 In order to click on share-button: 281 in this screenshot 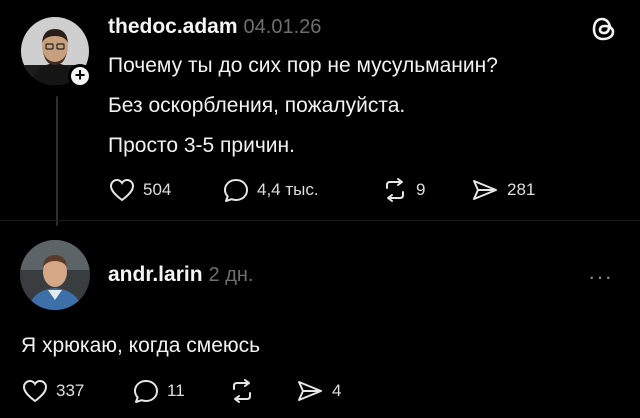, I will do `click(502, 190)`.